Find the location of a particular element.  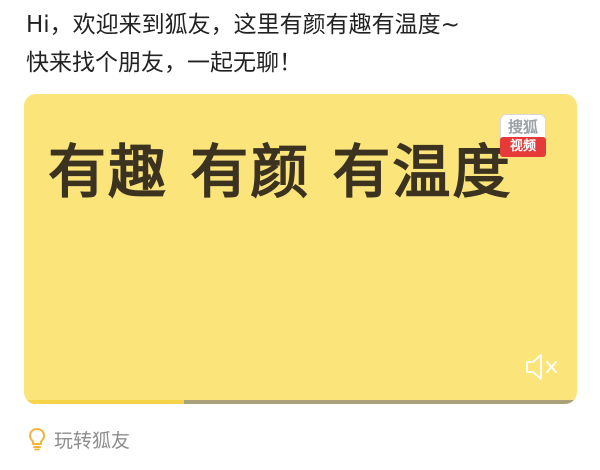

speaker-muted-icon is located at coordinates (541, 367).